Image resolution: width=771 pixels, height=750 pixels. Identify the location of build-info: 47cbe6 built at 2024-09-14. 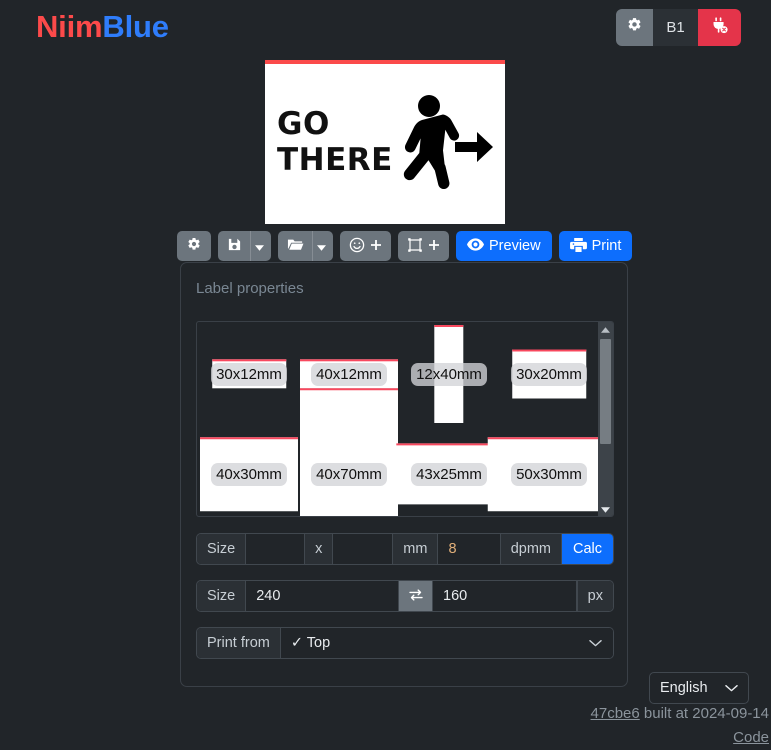
(680, 713).